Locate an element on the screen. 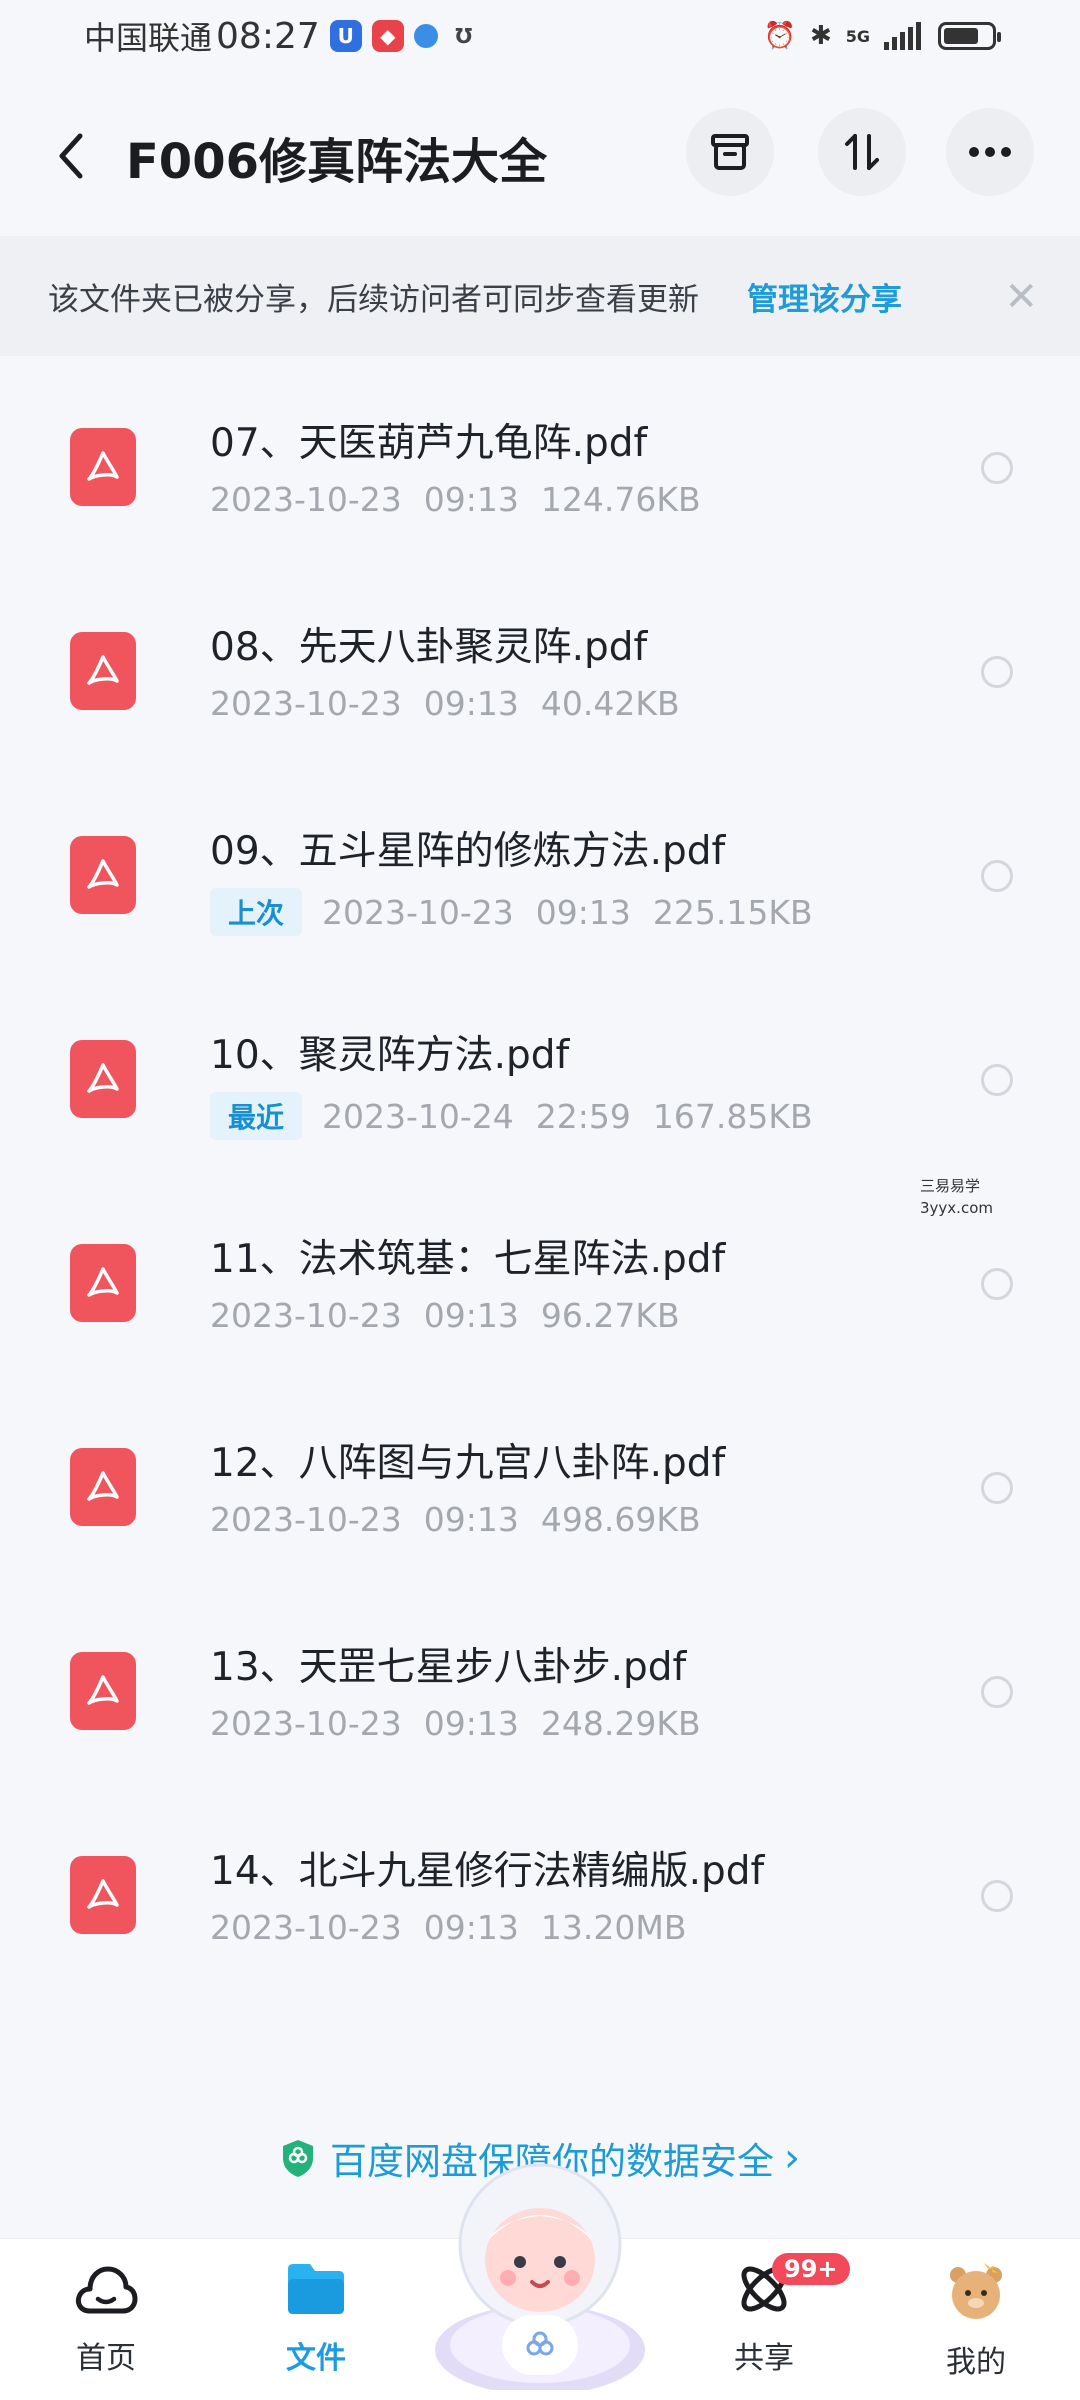  file-meta: 2023-10-23 09:13 498.69KB is located at coordinates (455, 1519).